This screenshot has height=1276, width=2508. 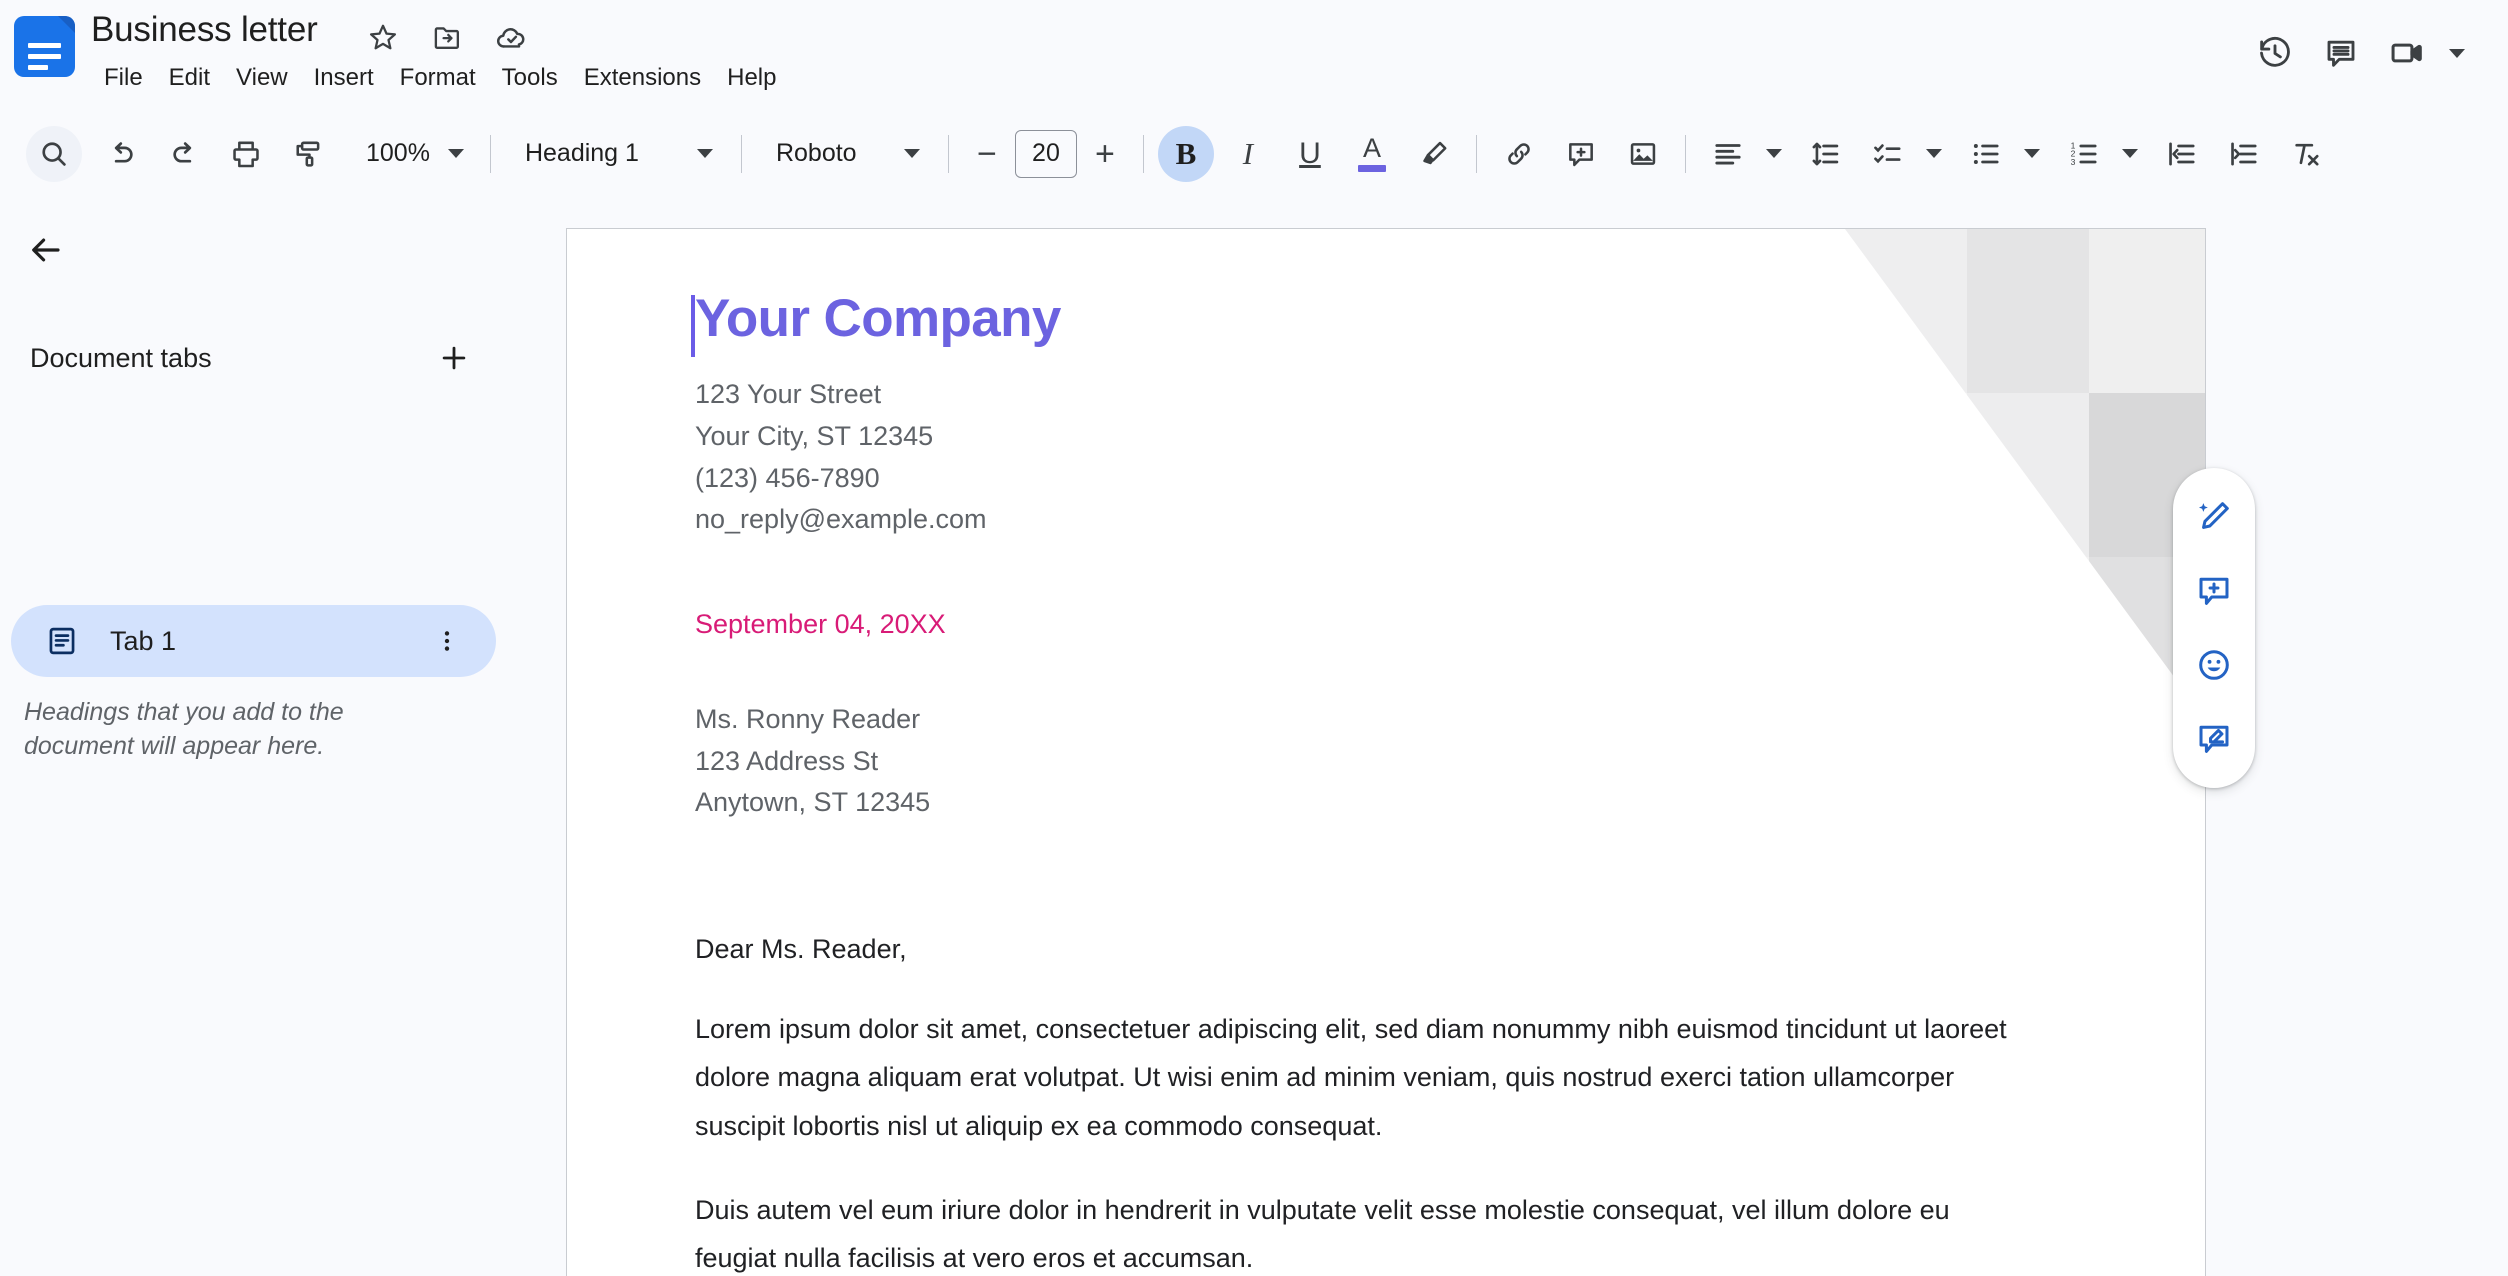 I want to click on text-color-swatch, so click(x=1371, y=168).